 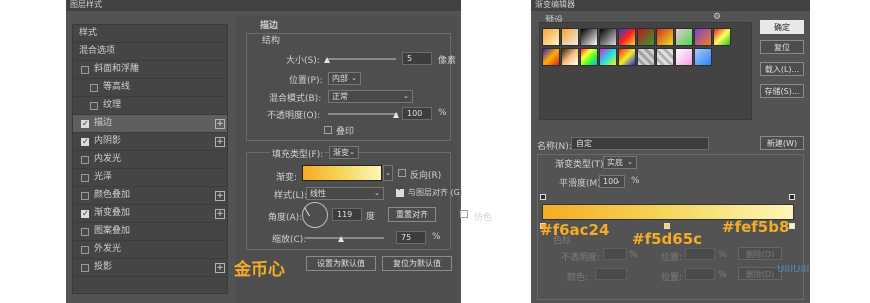 What do you see at coordinates (289, 240) in the screenshot?
I see `scale-label: 缩放(C):` at bounding box center [289, 240].